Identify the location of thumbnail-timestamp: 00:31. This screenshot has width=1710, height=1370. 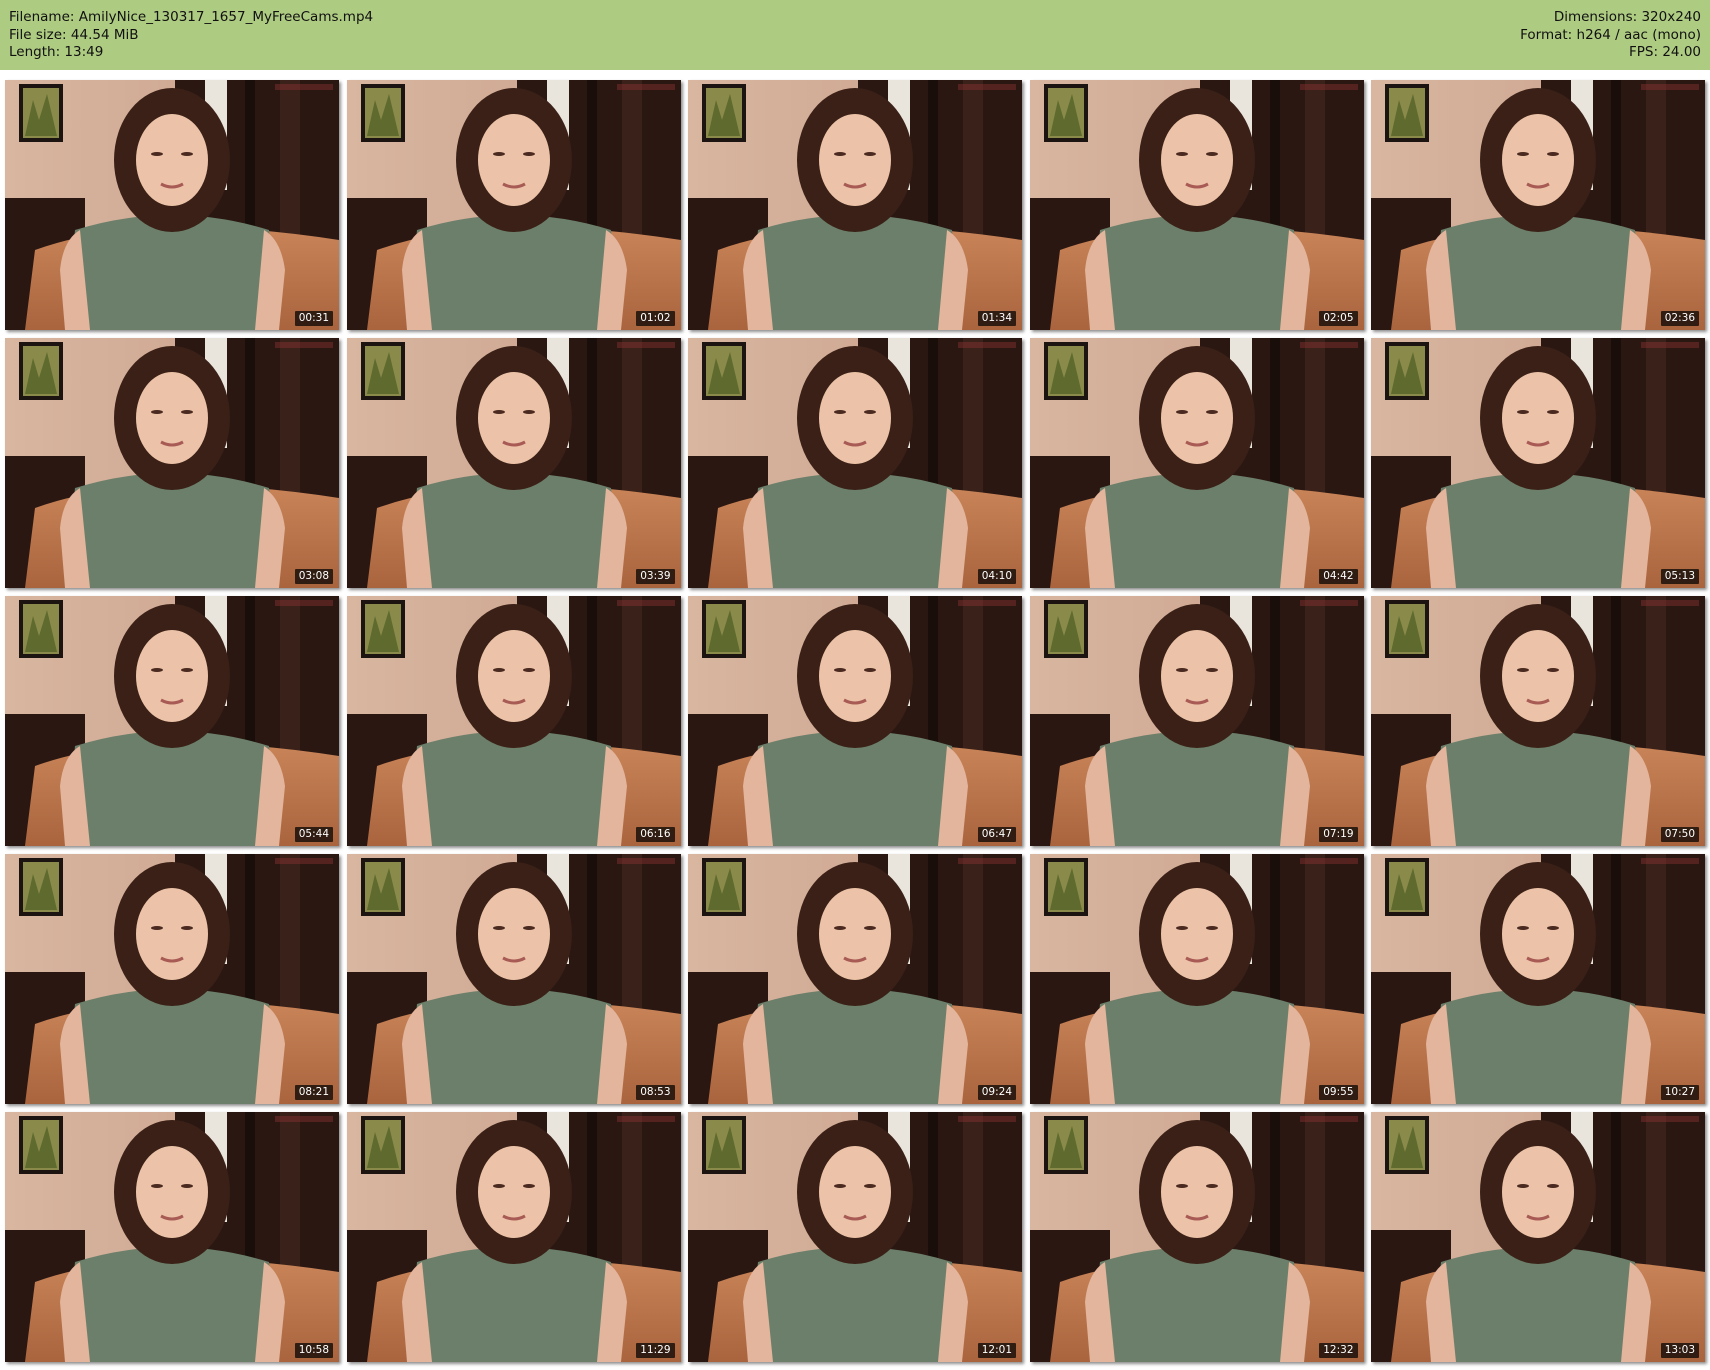
(313, 318).